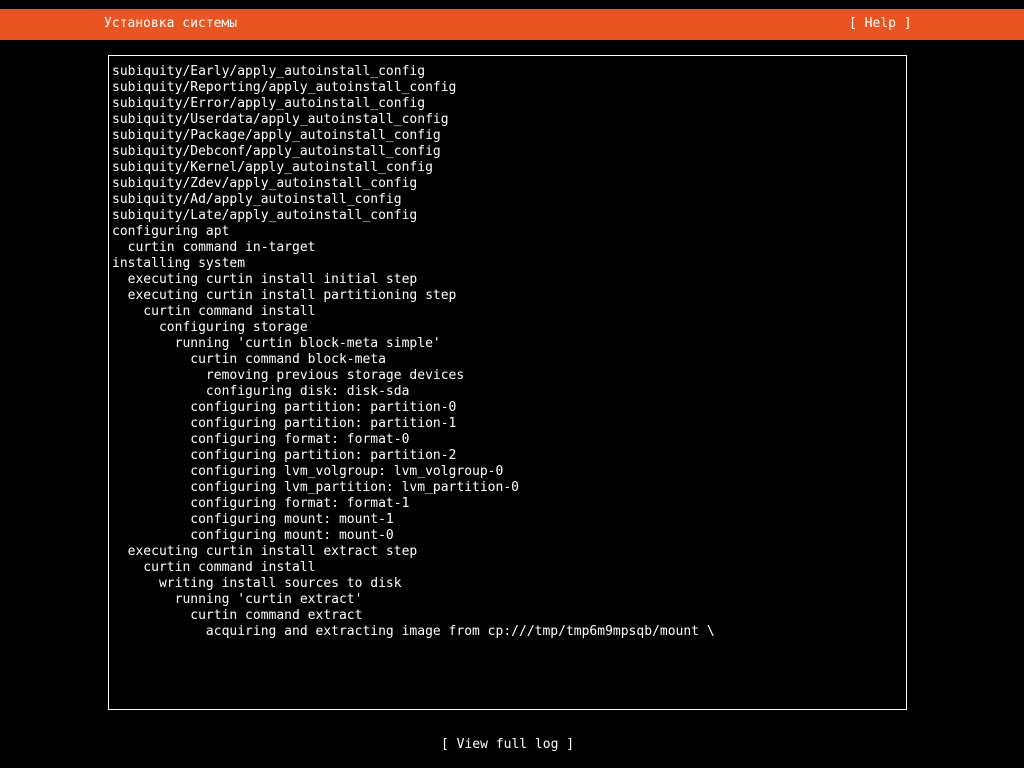 The width and height of the screenshot is (1024, 768). Describe the element at coordinates (276, 343) in the screenshot. I see `log-line: running 'curtin block-meta simple'` at that location.